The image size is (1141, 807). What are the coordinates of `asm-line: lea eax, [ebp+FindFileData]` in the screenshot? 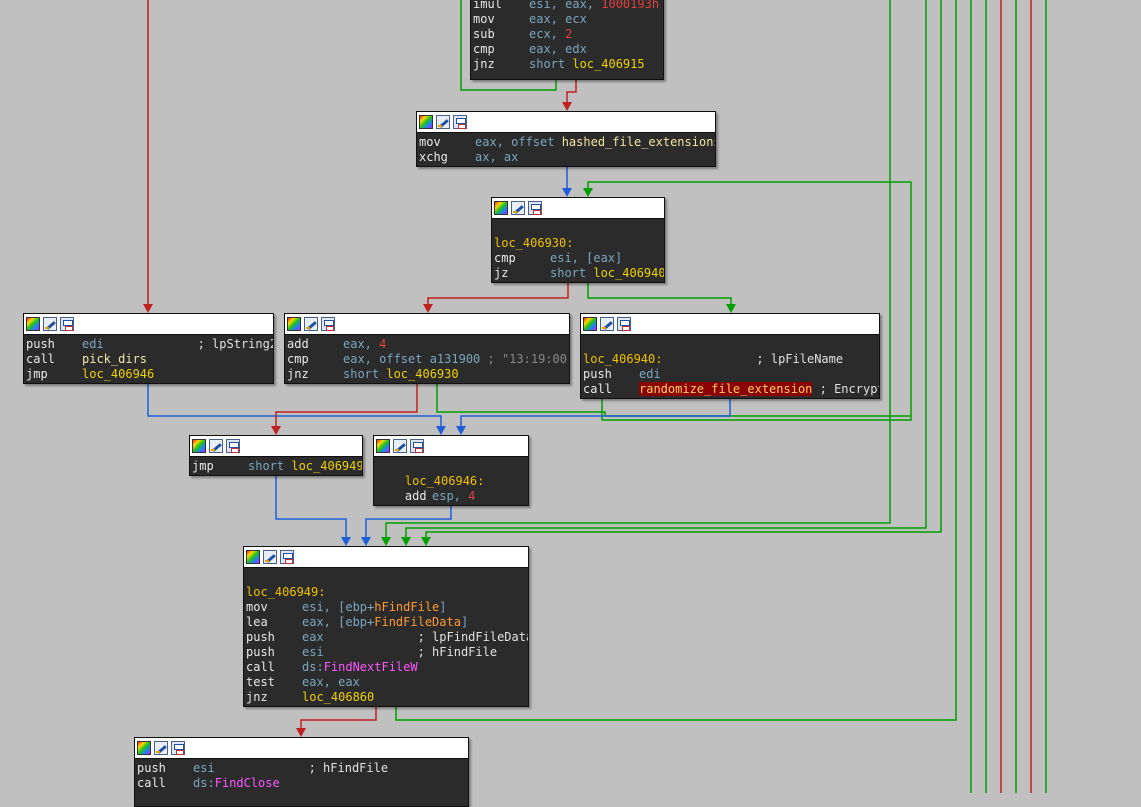 It's located at (386, 622).